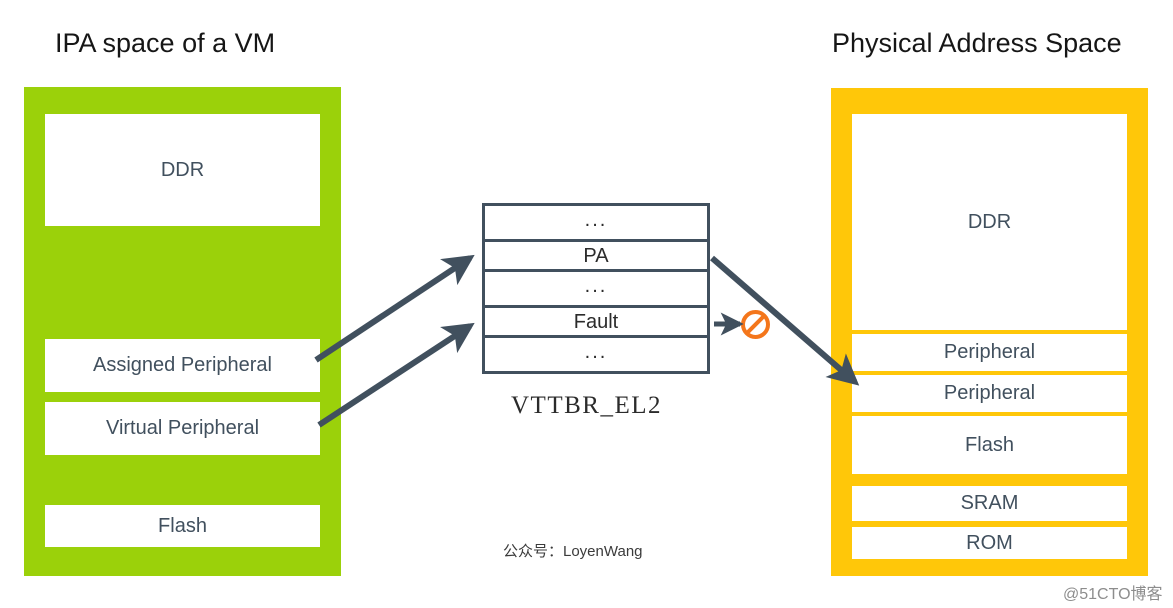 This screenshot has width=1173, height=608. I want to click on ipa-region-virtual-peripheral: Virtual Peripheral, so click(182, 428).